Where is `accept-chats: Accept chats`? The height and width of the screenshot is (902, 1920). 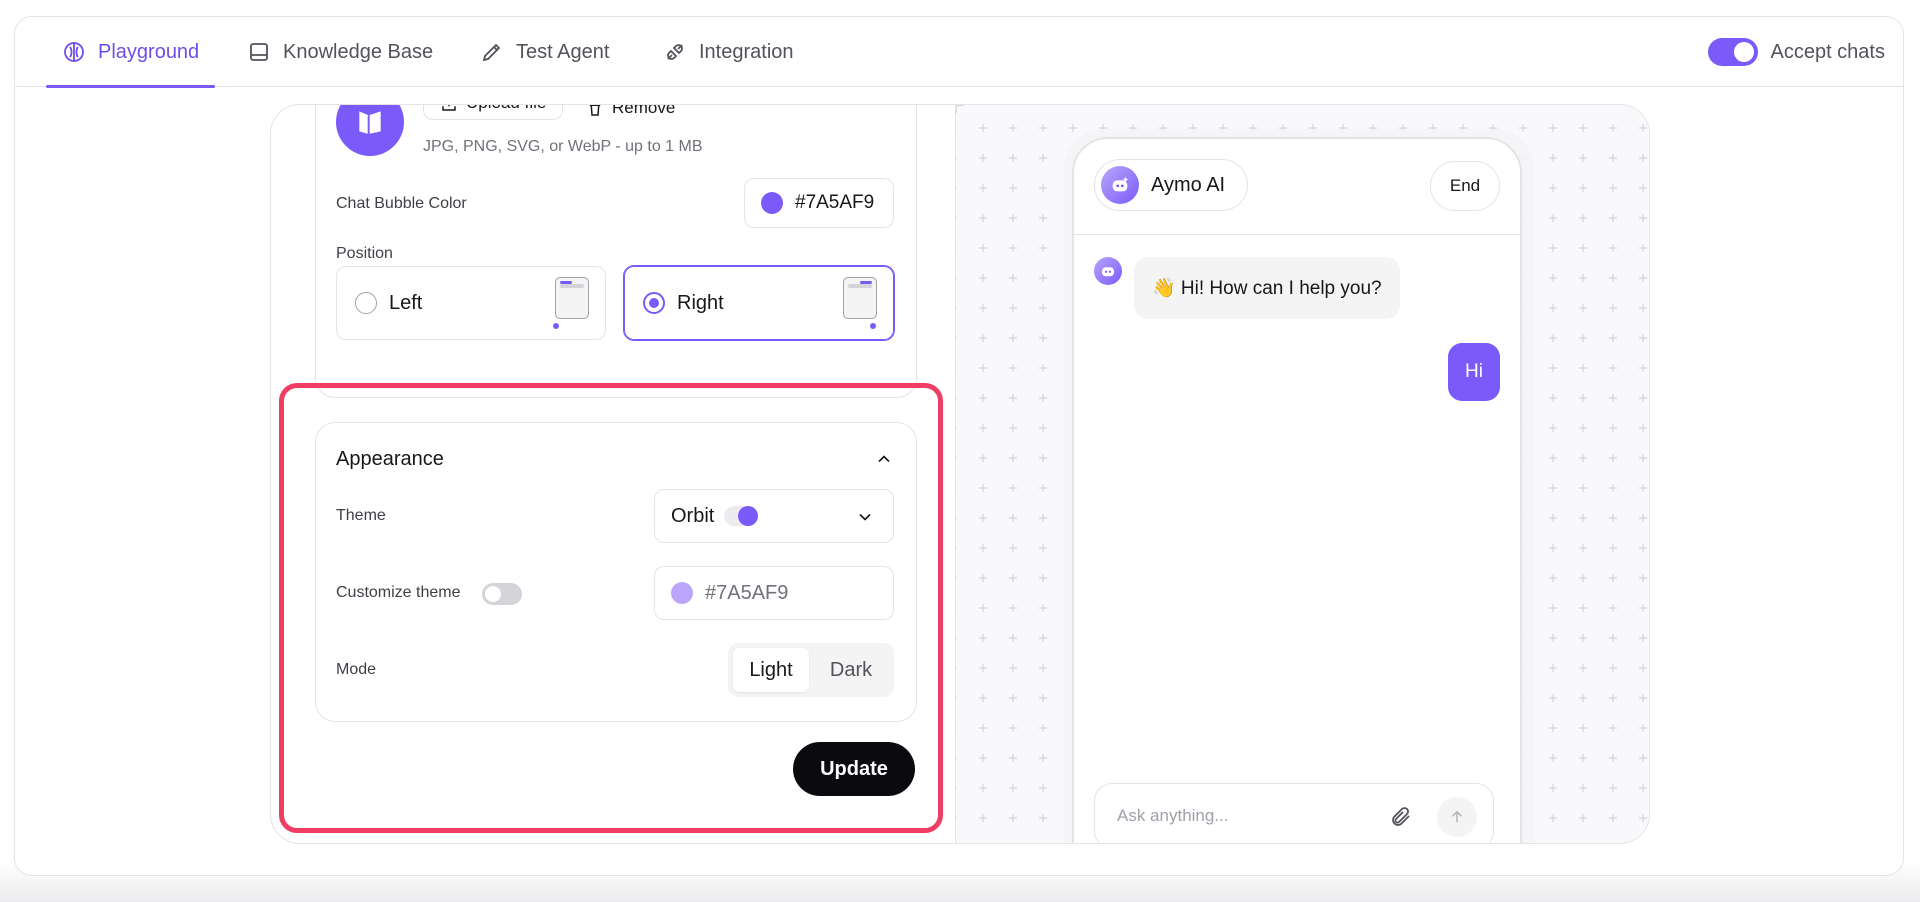
accept-chats: Accept chats is located at coordinates (1796, 52).